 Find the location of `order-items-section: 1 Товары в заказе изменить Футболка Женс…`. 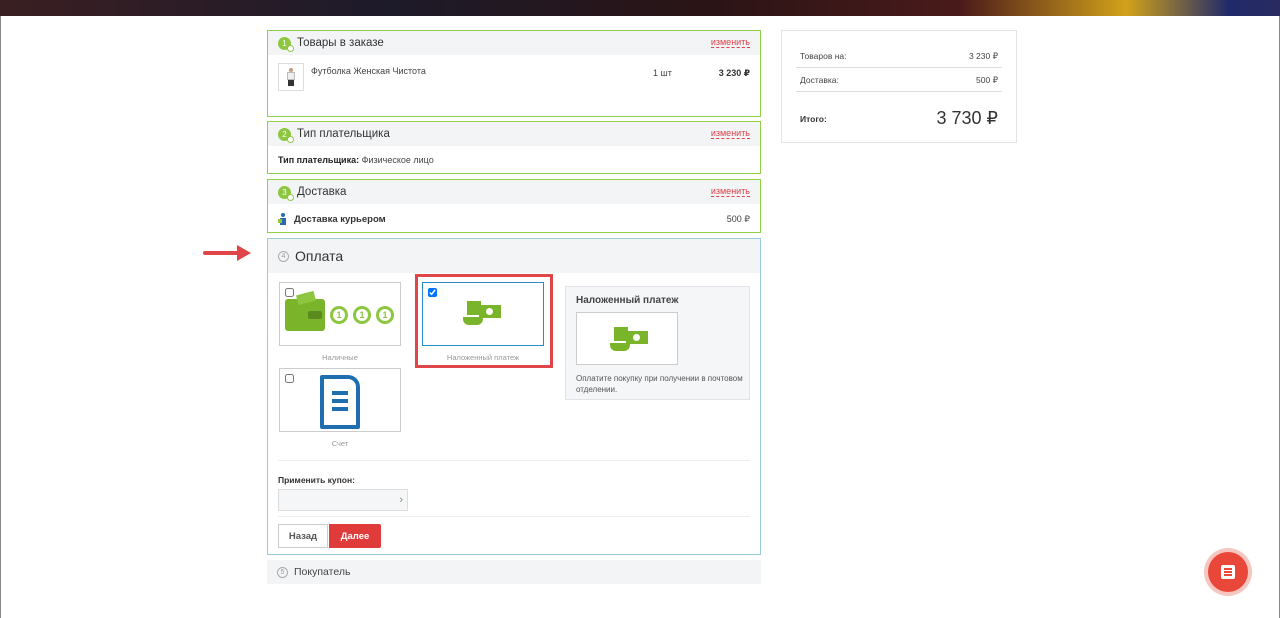

order-items-section: 1 Товары в заказе изменить Футболка Женс… is located at coordinates (514, 73).